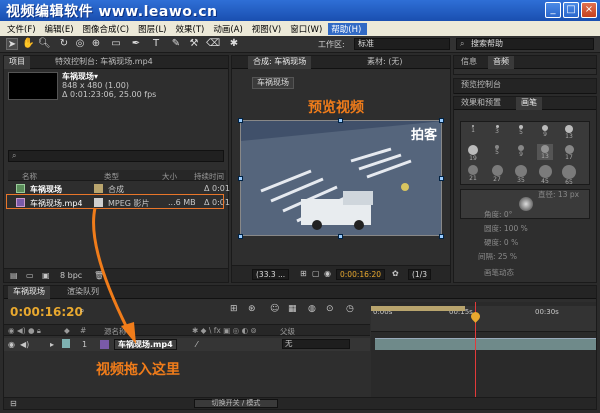  Describe the element at coordinates (83, 292) in the screenshot. I see `tab-render-queue: 渲染队列` at that location.